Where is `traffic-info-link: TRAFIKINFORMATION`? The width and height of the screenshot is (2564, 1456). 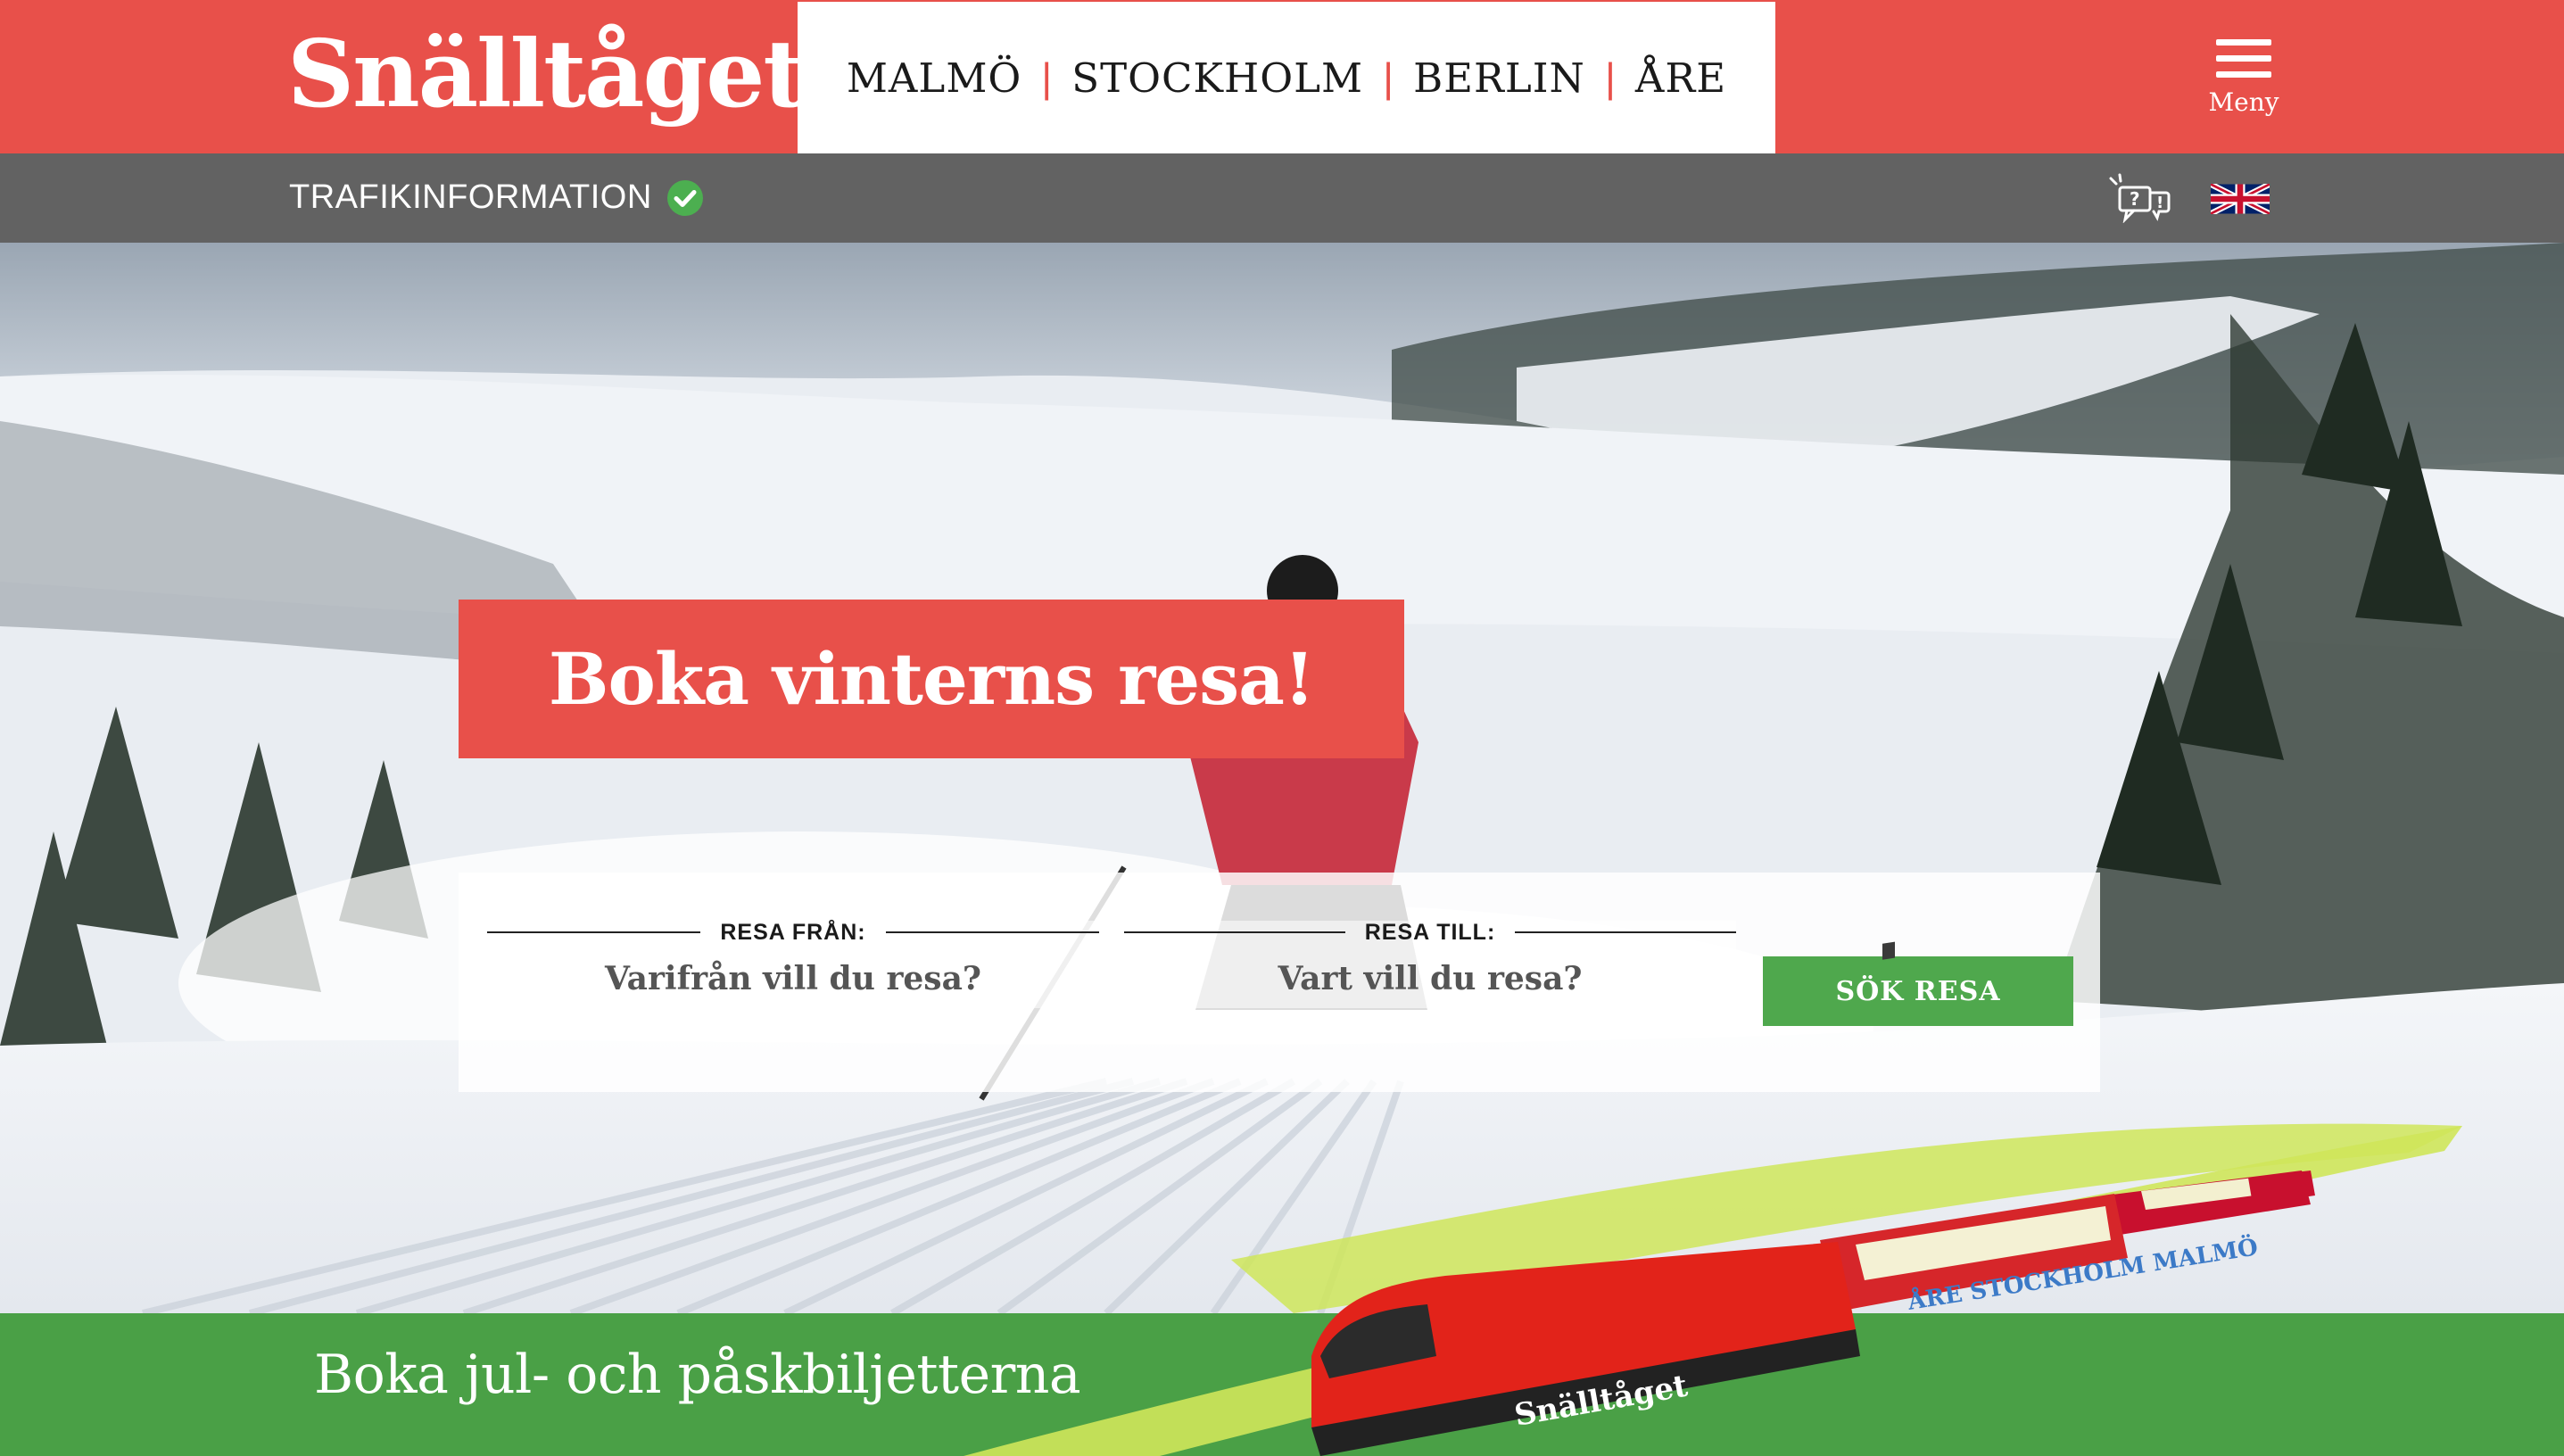
traffic-info-link: TRAFIKINFORMATION is located at coordinates (496, 197).